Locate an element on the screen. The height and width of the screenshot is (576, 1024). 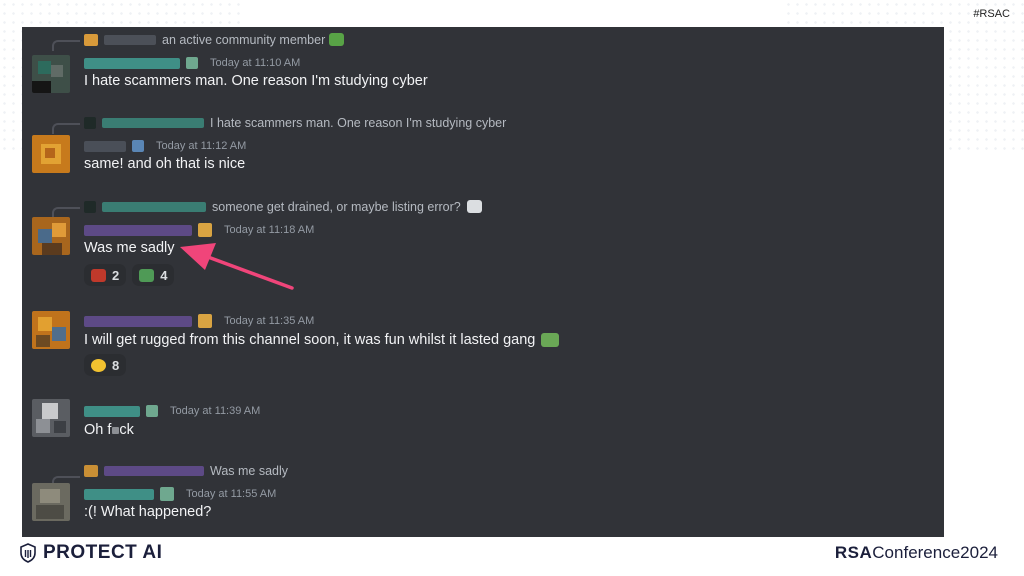
slide-hashtag: #RSAC is located at coordinates (991, 14).